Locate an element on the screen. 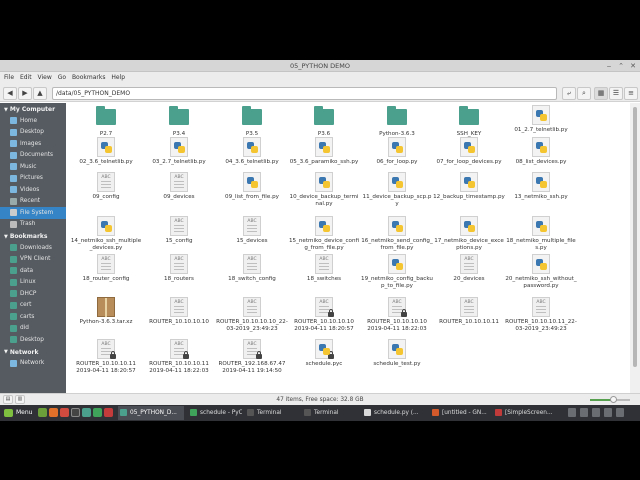 The width and height of the screenshot is (640, 480). icon-view-button: ▦ is located at coordinates (601, 93).